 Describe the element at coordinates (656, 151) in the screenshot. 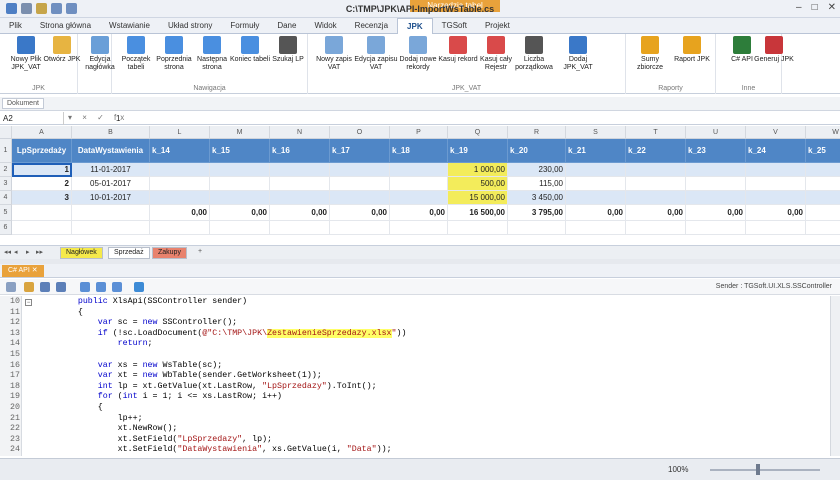

I see `header-cell: k_22` at that location.